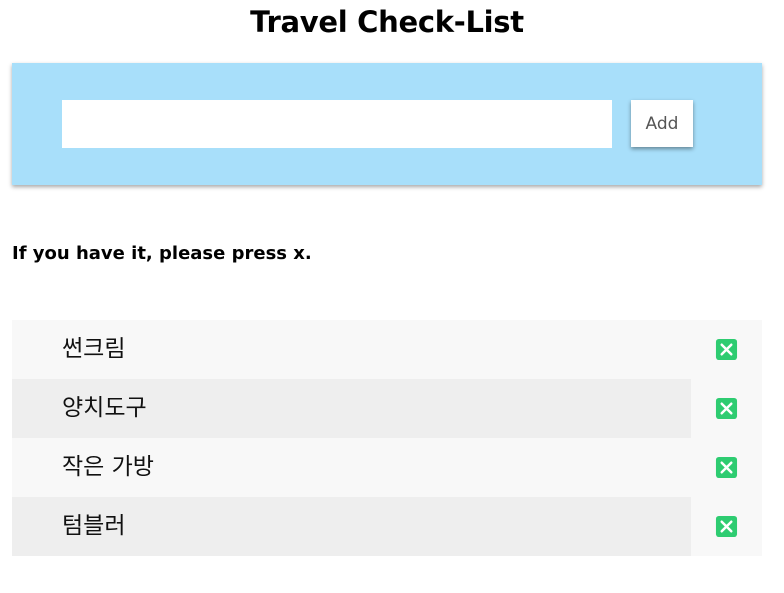 This screenshot has height=593, width=784. What do you see at coordinates (387, 349) in the screenshot?
I see `list-item: 썬크림` at bounding box center [387, 349].